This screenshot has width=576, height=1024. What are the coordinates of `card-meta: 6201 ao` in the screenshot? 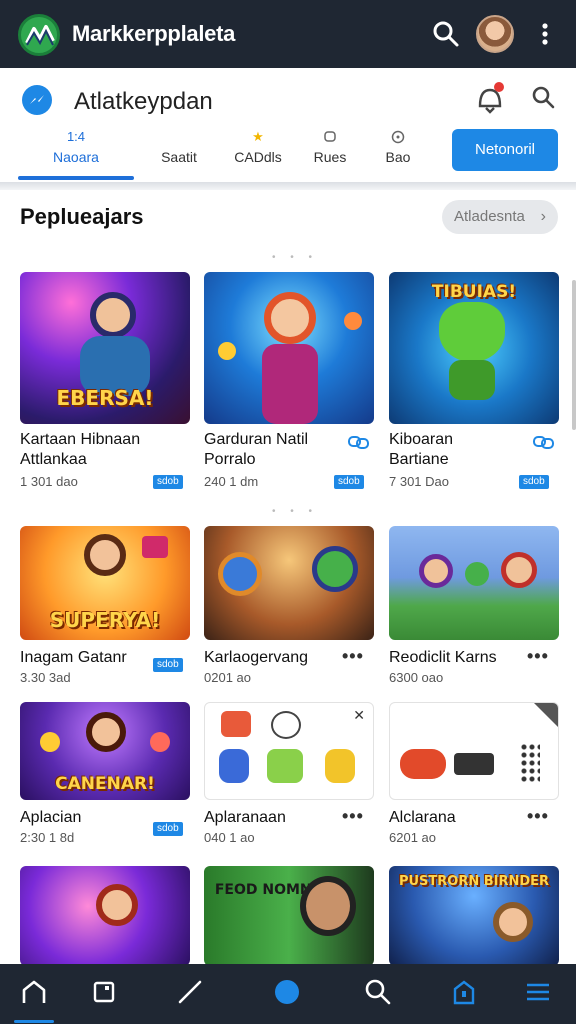 It's located at (412, 837).